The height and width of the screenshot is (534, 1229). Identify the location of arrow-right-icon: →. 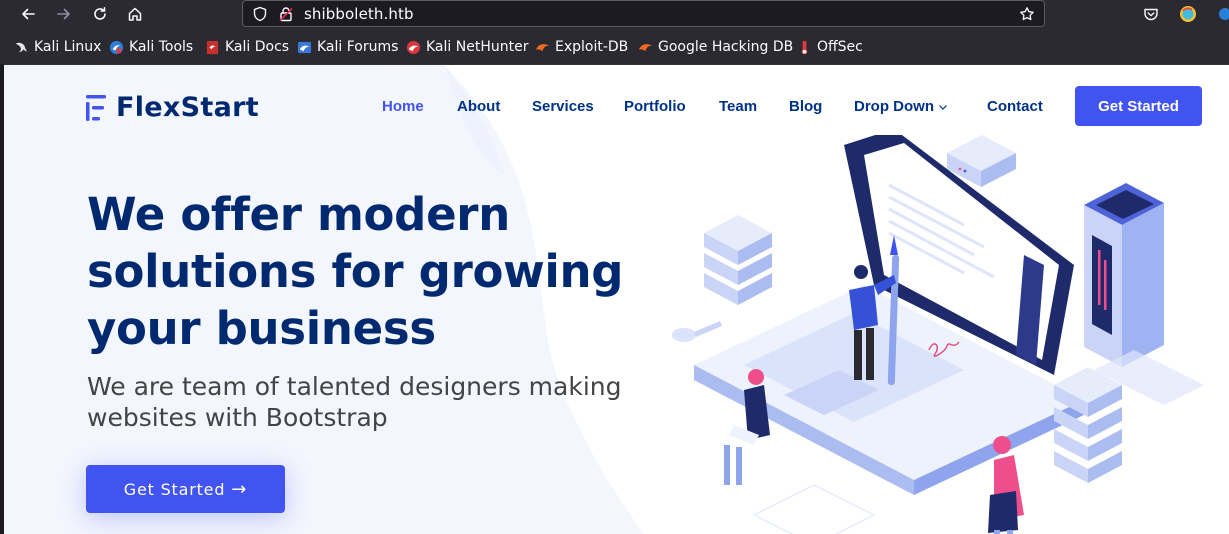
(239, 489).